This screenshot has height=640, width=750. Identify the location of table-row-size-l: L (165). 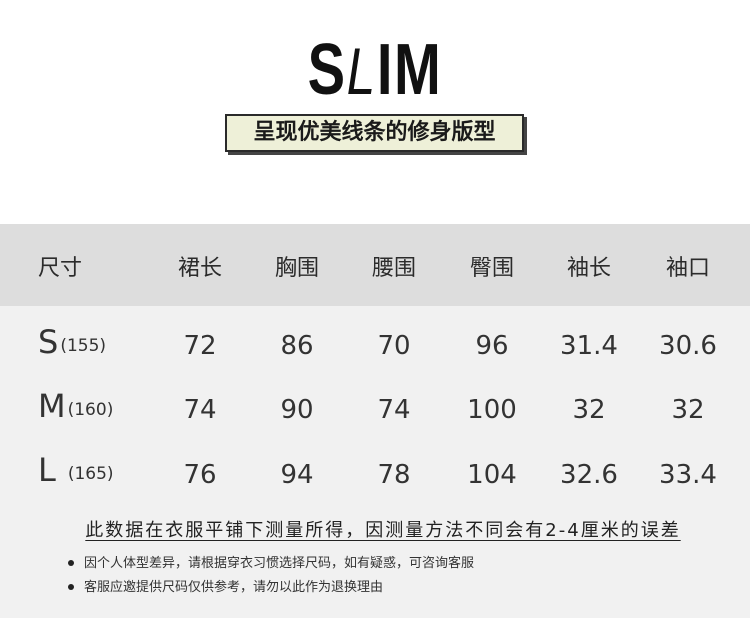
(76, 470).